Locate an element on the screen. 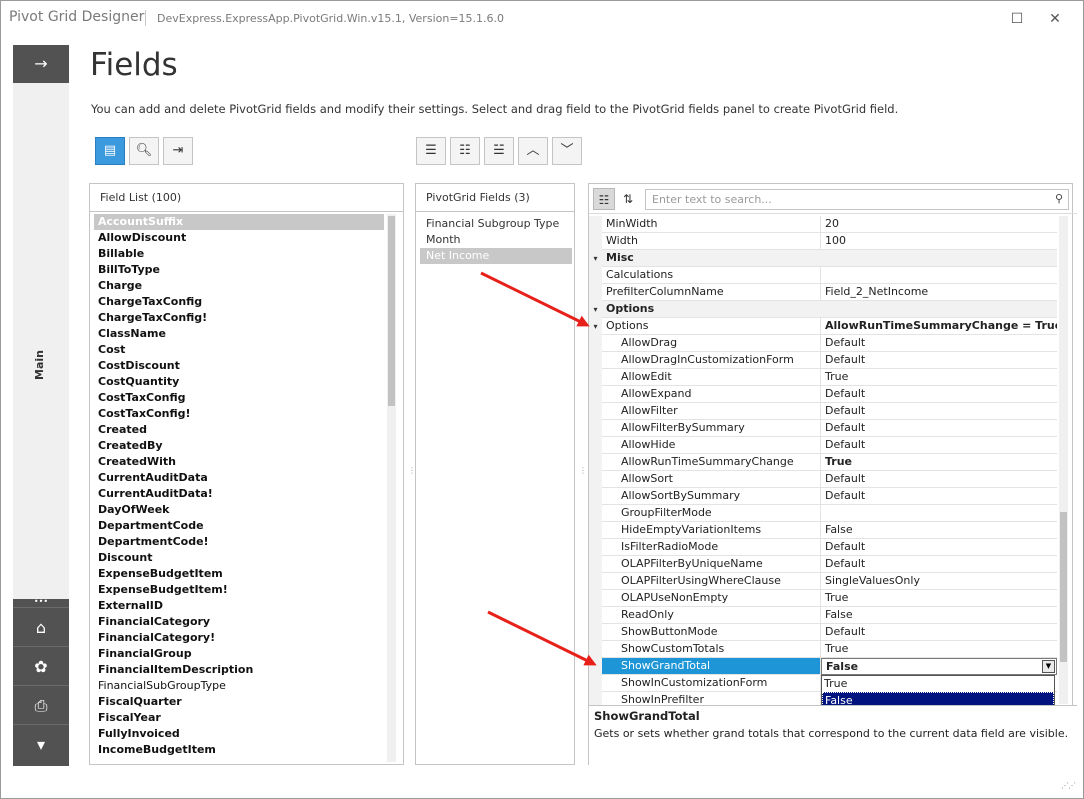 Image resolution: width=1084 pixels, height=799 pixels. field-list-item: FiscalYear is located at coordinates (239, 718).